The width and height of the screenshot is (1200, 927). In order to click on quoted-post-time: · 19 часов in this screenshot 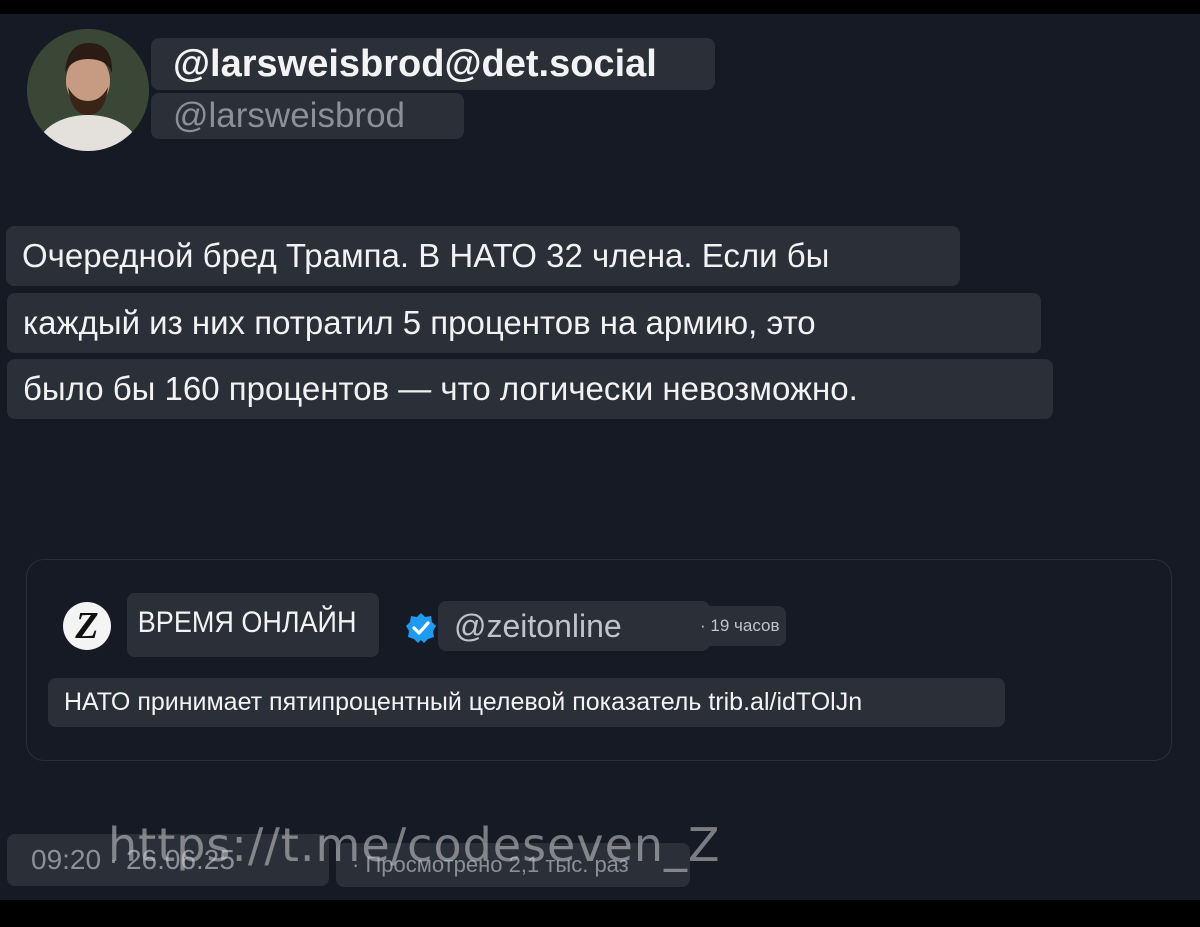, I will do `click(736, 626)`.